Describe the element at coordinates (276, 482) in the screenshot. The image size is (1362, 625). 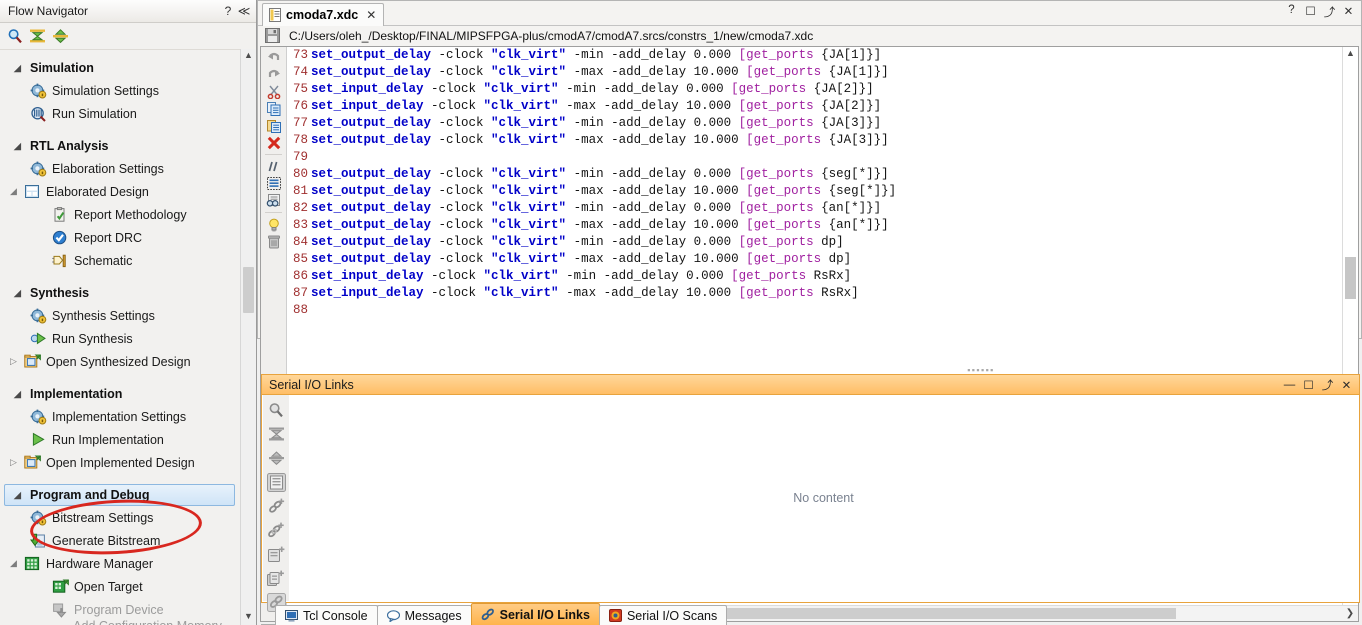
I see `auto-fit-icon` at that location.